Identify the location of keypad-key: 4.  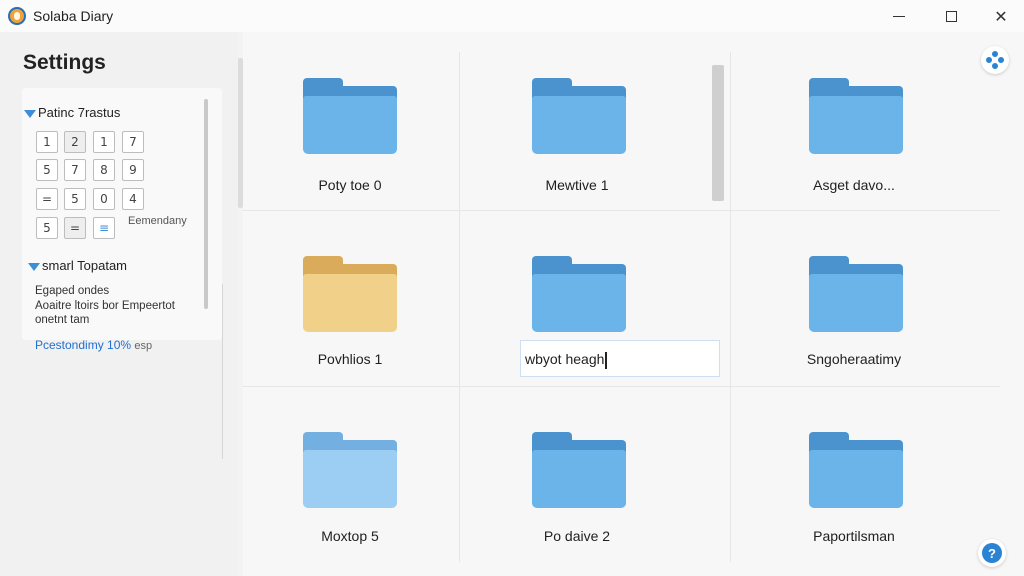
(133, 199).